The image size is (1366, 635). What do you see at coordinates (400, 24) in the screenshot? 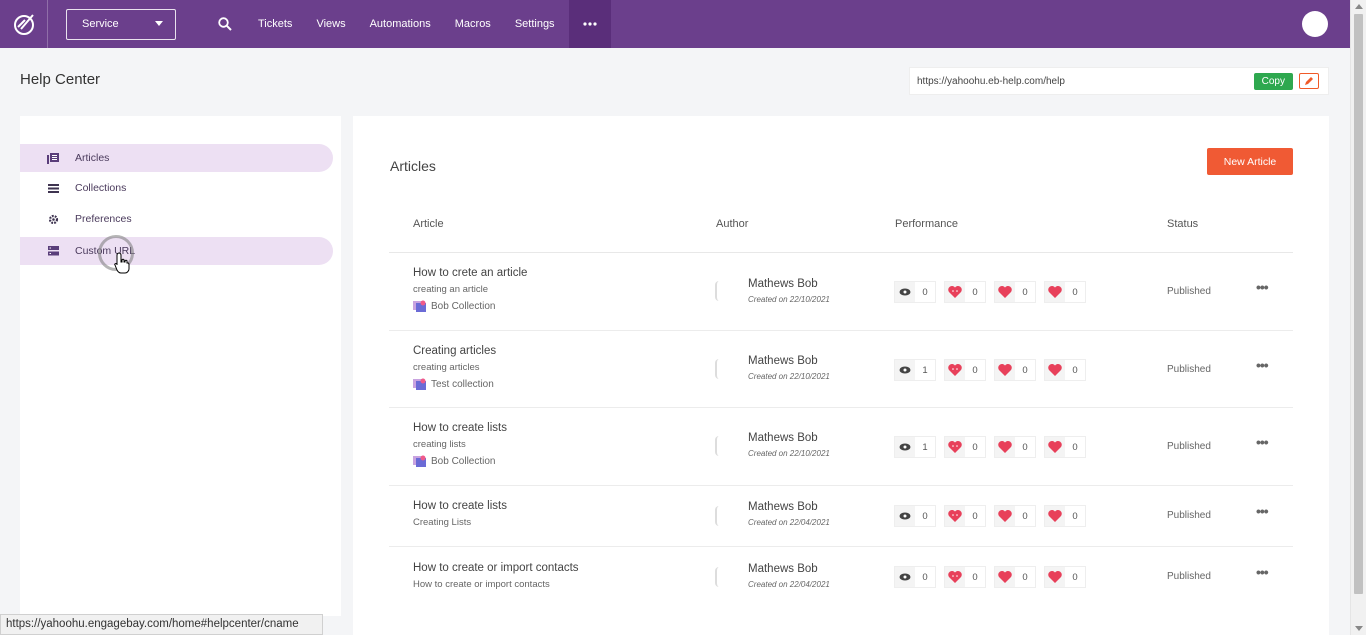
I see `nav-automations: Automations` at bounding box center [400, 24].